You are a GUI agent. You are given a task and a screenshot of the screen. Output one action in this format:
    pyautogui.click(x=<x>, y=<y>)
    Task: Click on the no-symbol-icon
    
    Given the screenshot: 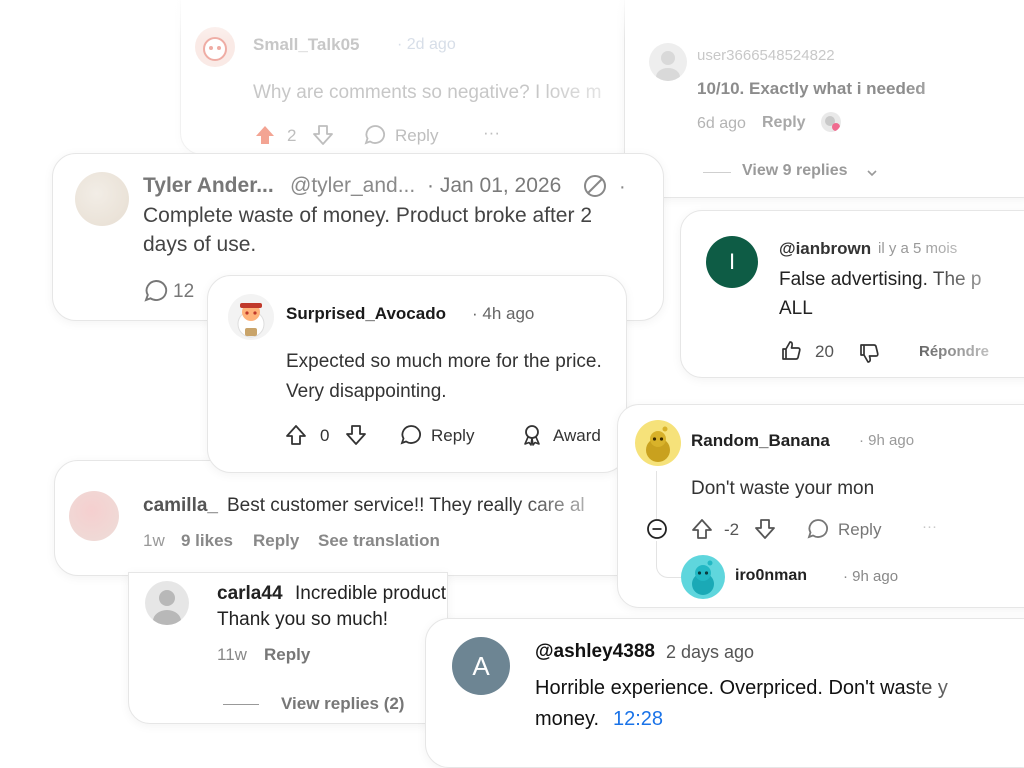 What is the action you would take?
    pyautogui.click(x=595, y=186)
    